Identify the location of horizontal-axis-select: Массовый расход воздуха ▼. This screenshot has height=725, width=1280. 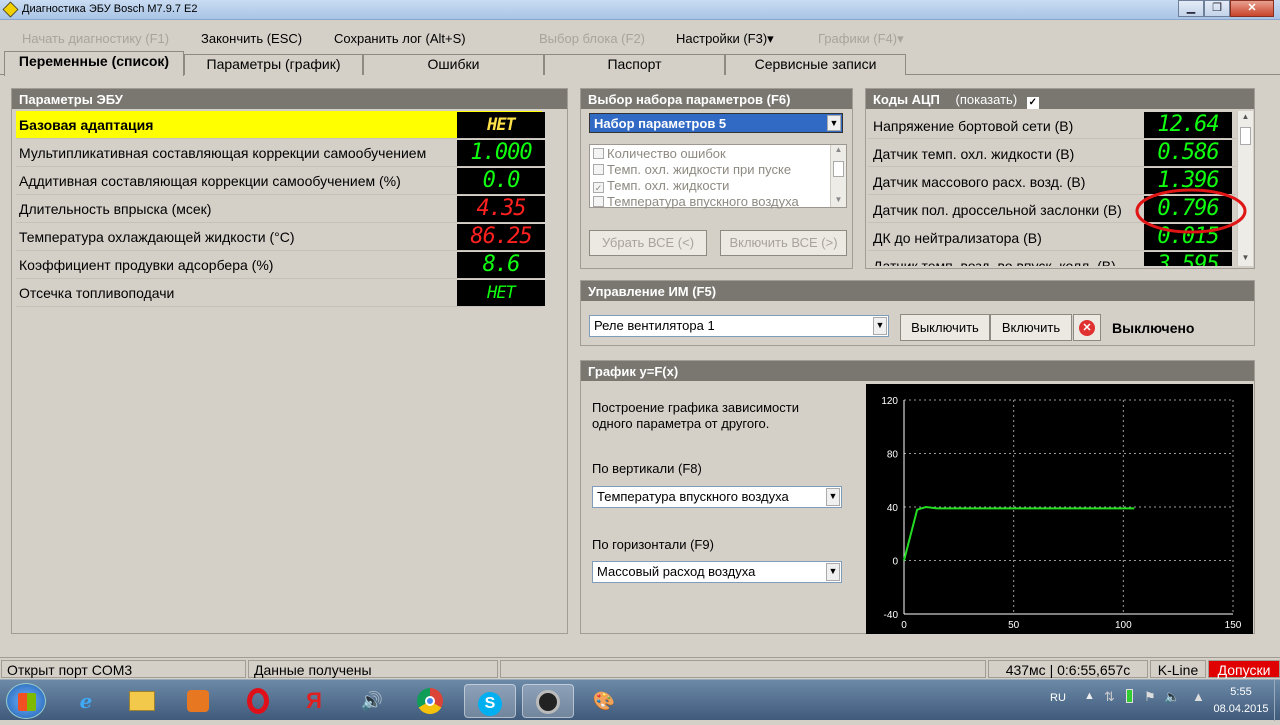
(717, 572).